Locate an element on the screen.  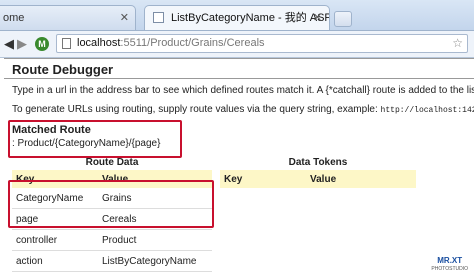
reload-icon: M is located at coordinates (42, 44).